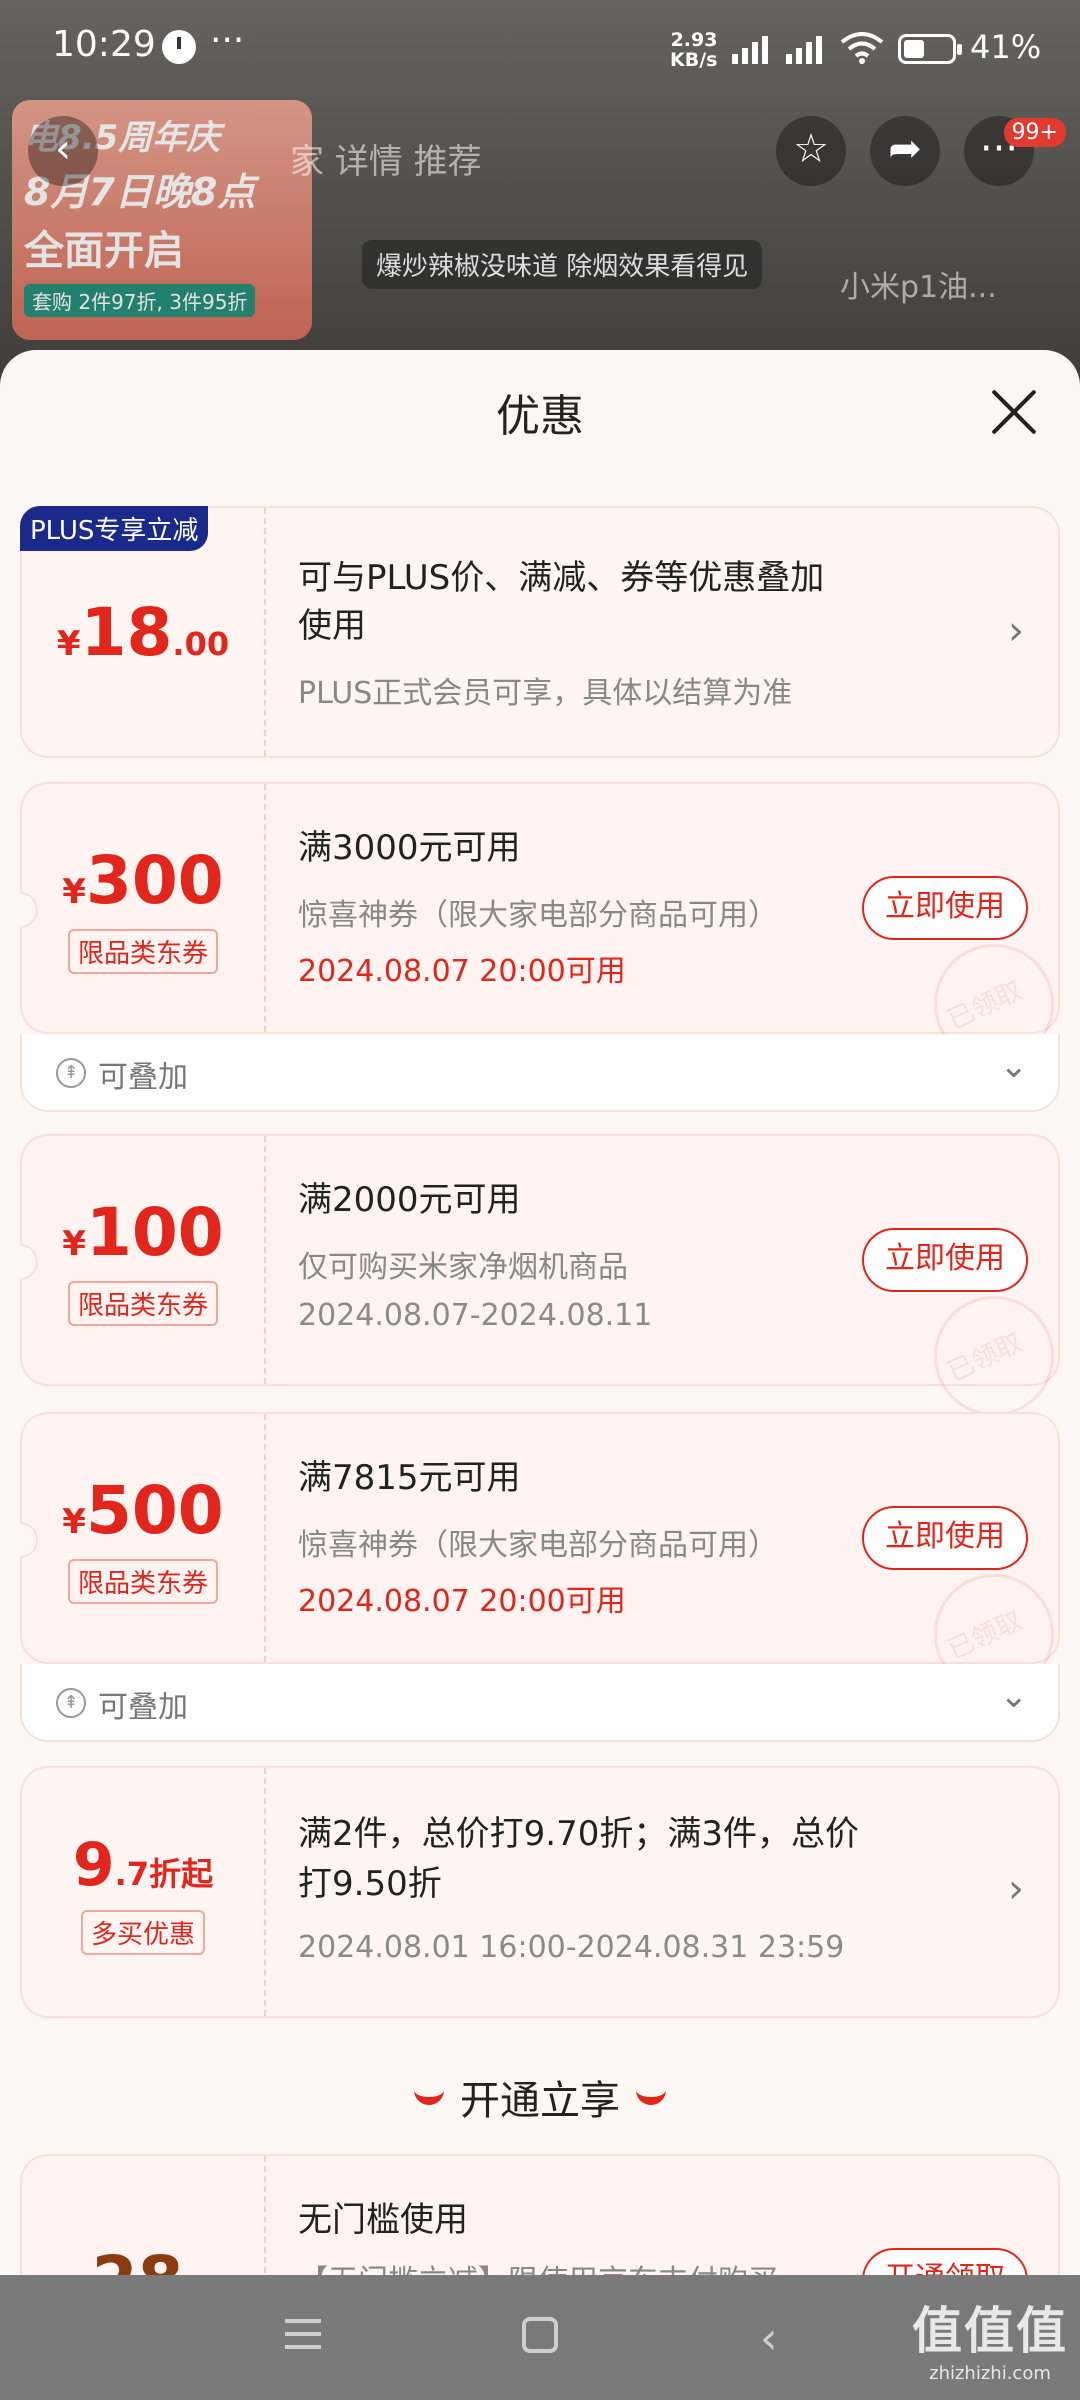 This screenshot has height=2400, width=1080. What do you see at coordinates (694, 40) in the screenshot?
I see `network-speed-value: 2.93` at bounding box center [694, 40].